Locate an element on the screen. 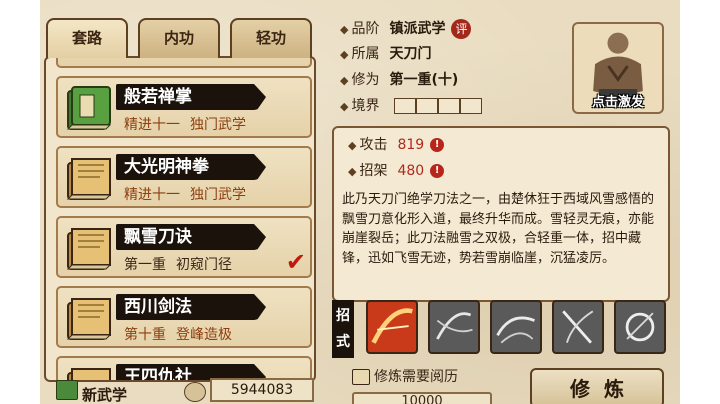 The height and width of the screenshot is (404, 720). coin-icon is located at coordinates (195, 392).